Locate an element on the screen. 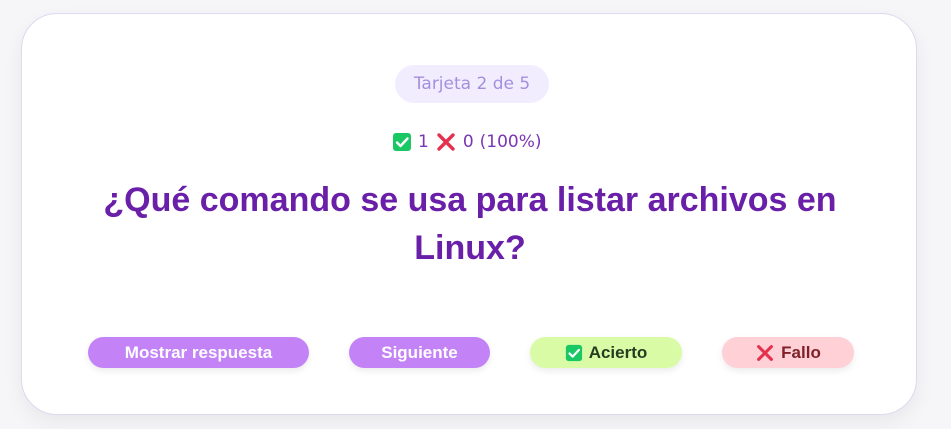 This screenshot has width=951, height=429. wrong-count: 0 is located at coordinates (468, 142).